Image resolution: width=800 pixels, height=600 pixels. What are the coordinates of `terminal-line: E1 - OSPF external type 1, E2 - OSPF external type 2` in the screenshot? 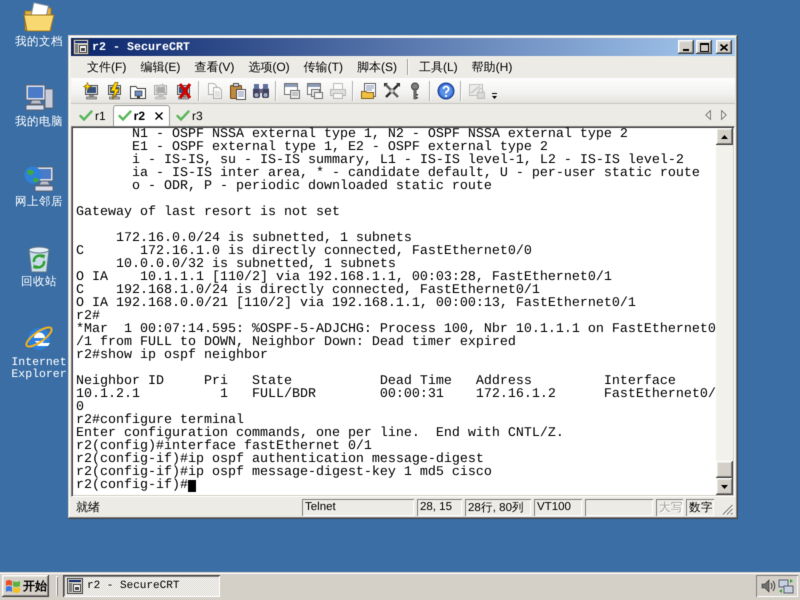 It's located at (339, 147).